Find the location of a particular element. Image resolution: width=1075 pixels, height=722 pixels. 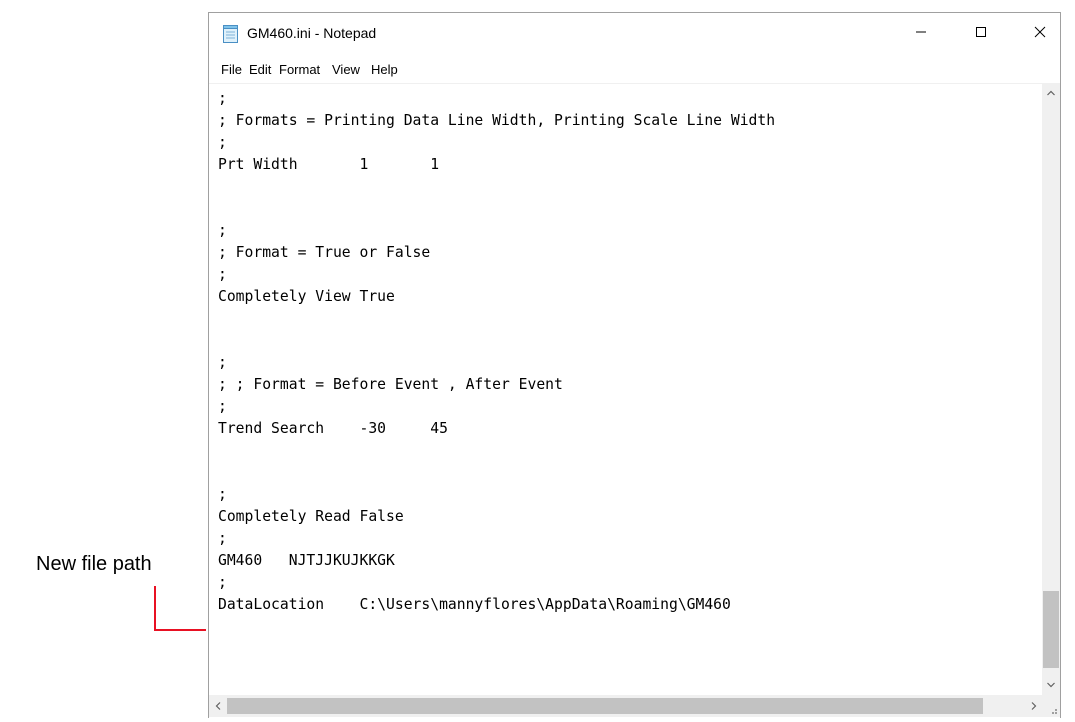

resize-grip is located at coordinates (1051, 706).